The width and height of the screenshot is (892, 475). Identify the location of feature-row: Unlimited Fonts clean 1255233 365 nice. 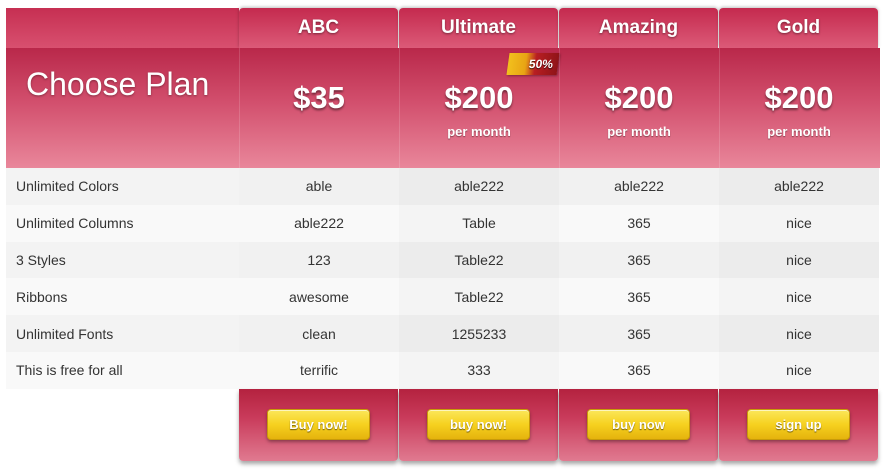
(443, 333).